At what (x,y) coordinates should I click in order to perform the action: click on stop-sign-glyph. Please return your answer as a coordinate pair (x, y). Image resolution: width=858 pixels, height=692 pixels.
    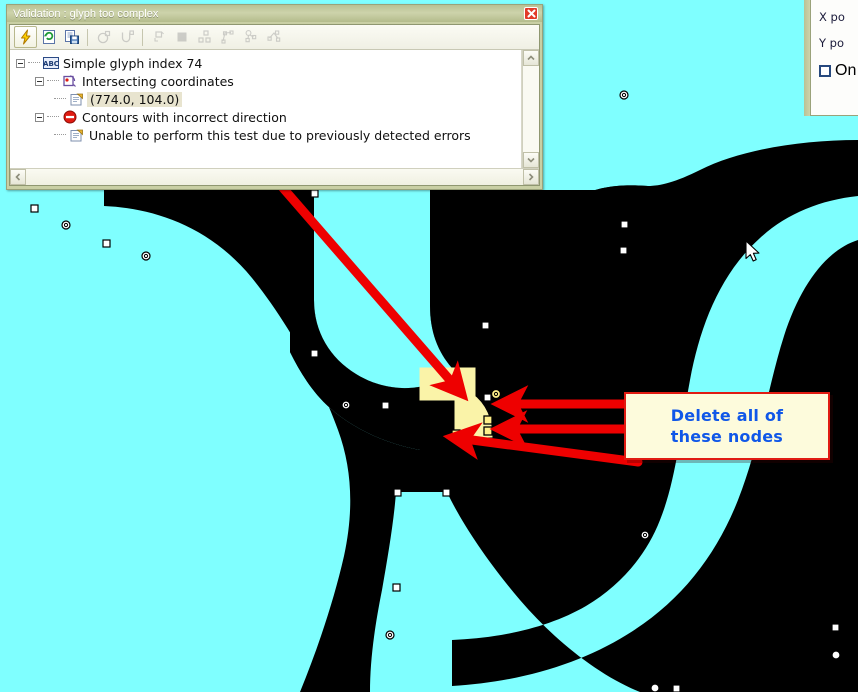
    Looking at the image, I should click on (69, 117).